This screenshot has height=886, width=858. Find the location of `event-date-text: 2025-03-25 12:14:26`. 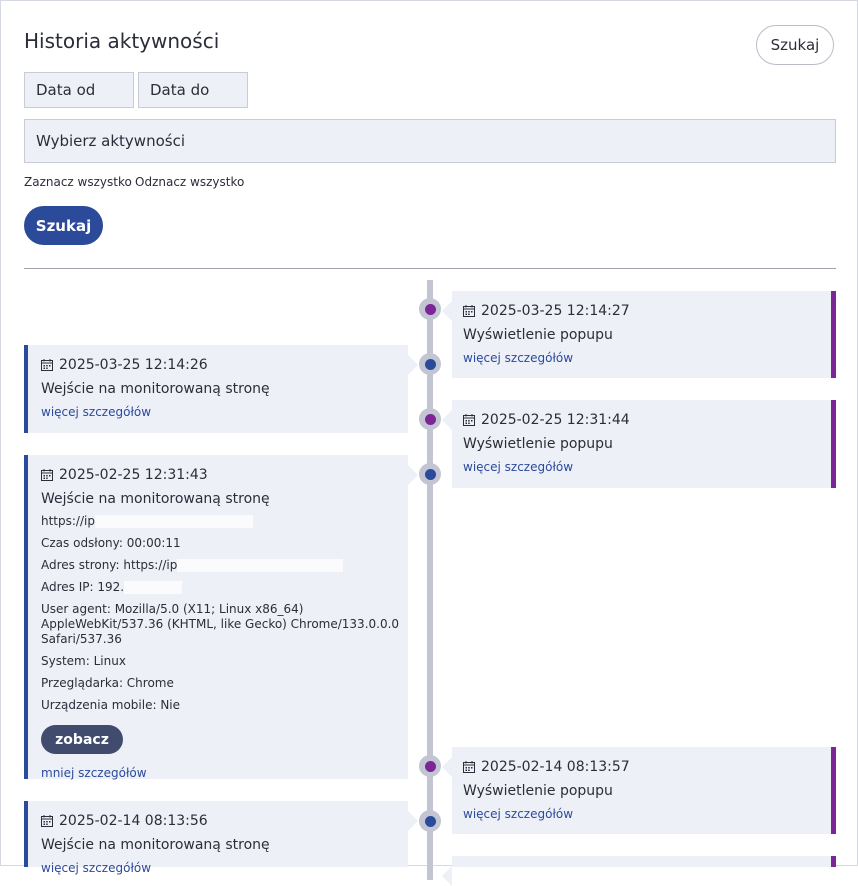

event-date-text: 2025-03-25 12:14:26 is located at coordinates (133, 365).